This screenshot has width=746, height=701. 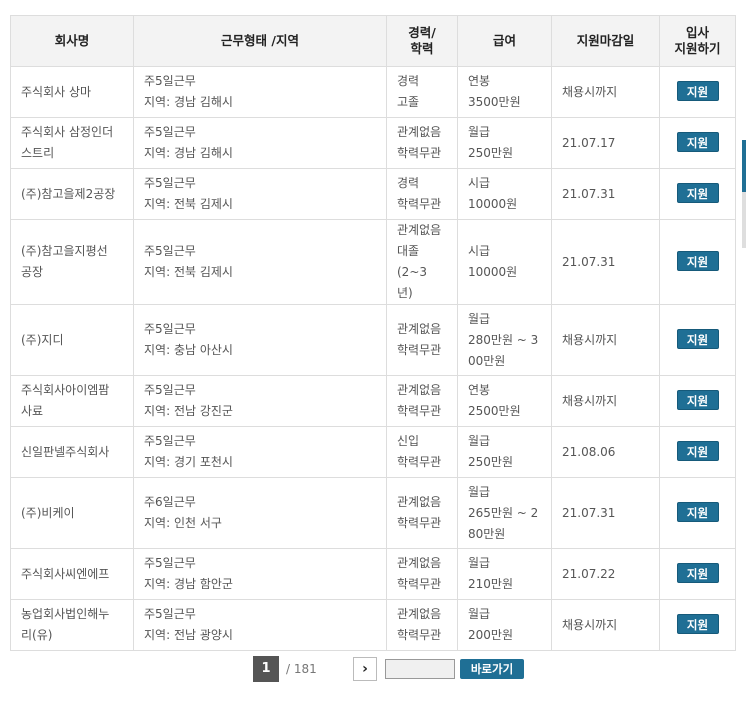 I want to click on company-cell: (주)참고을제2공장, so click(x=72, y=194).